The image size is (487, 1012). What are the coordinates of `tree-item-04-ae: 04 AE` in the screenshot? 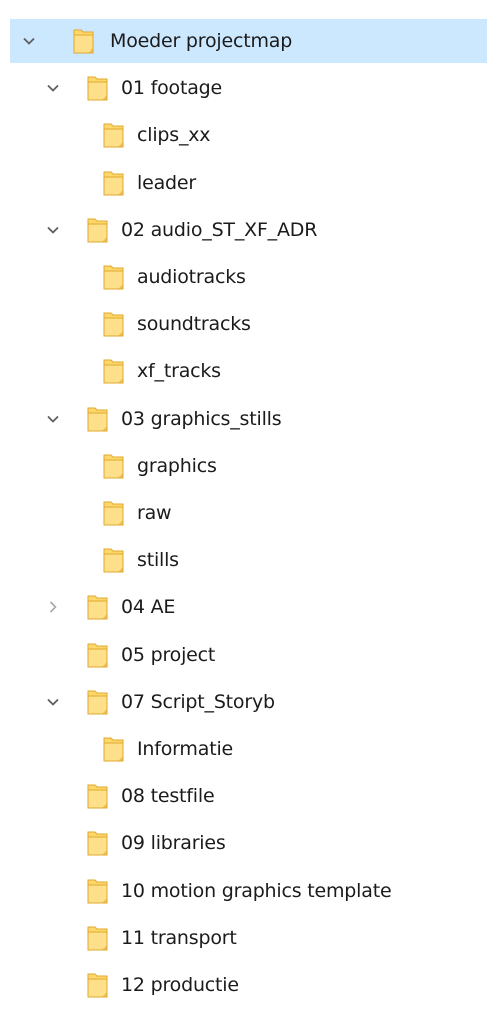 It's located at (243, 607).